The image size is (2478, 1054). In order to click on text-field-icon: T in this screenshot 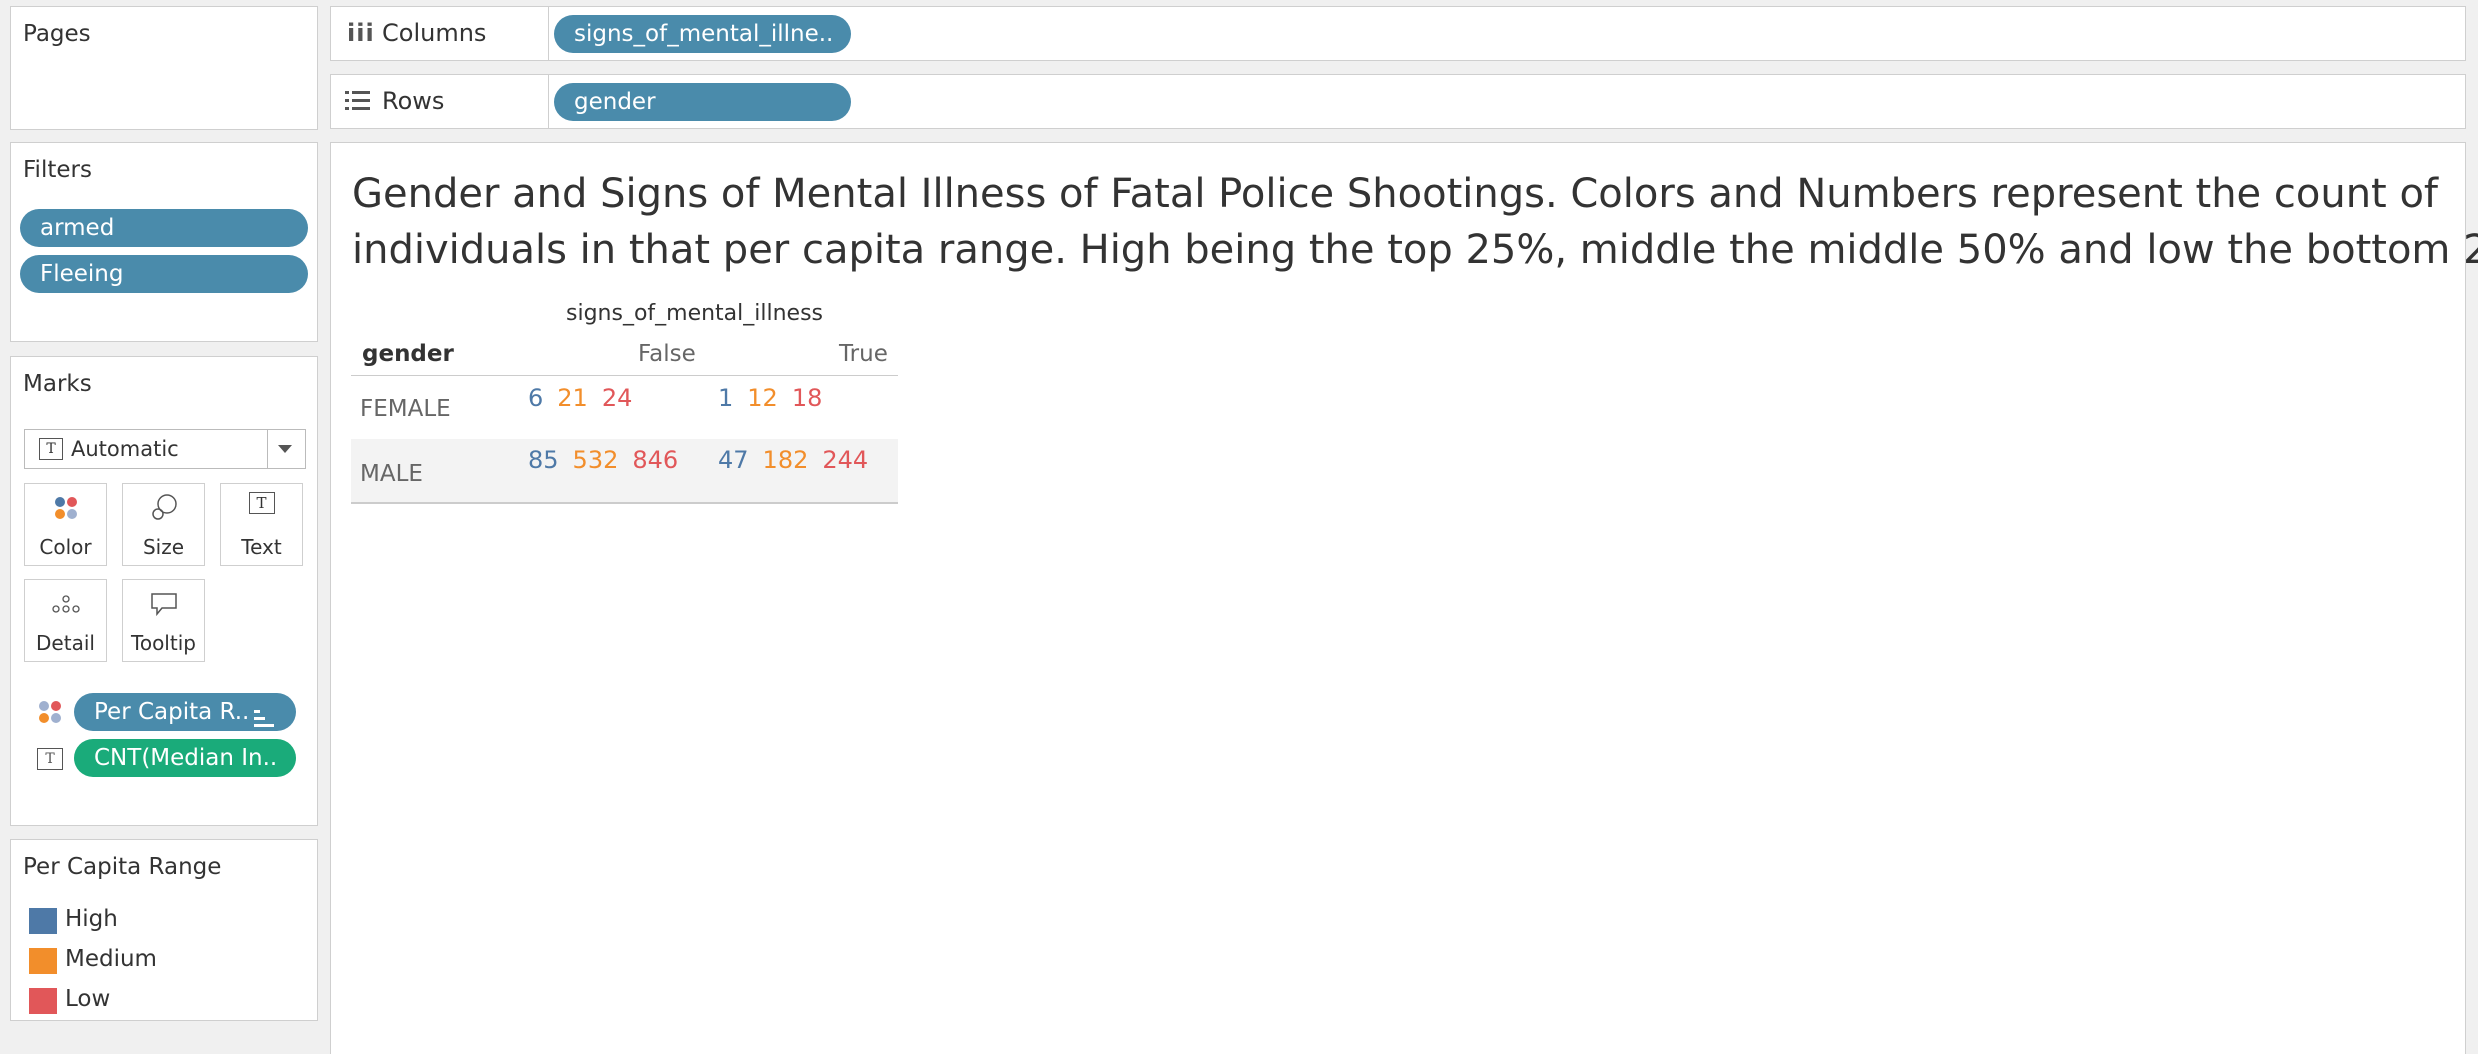, I will do `click(50, 759)`.